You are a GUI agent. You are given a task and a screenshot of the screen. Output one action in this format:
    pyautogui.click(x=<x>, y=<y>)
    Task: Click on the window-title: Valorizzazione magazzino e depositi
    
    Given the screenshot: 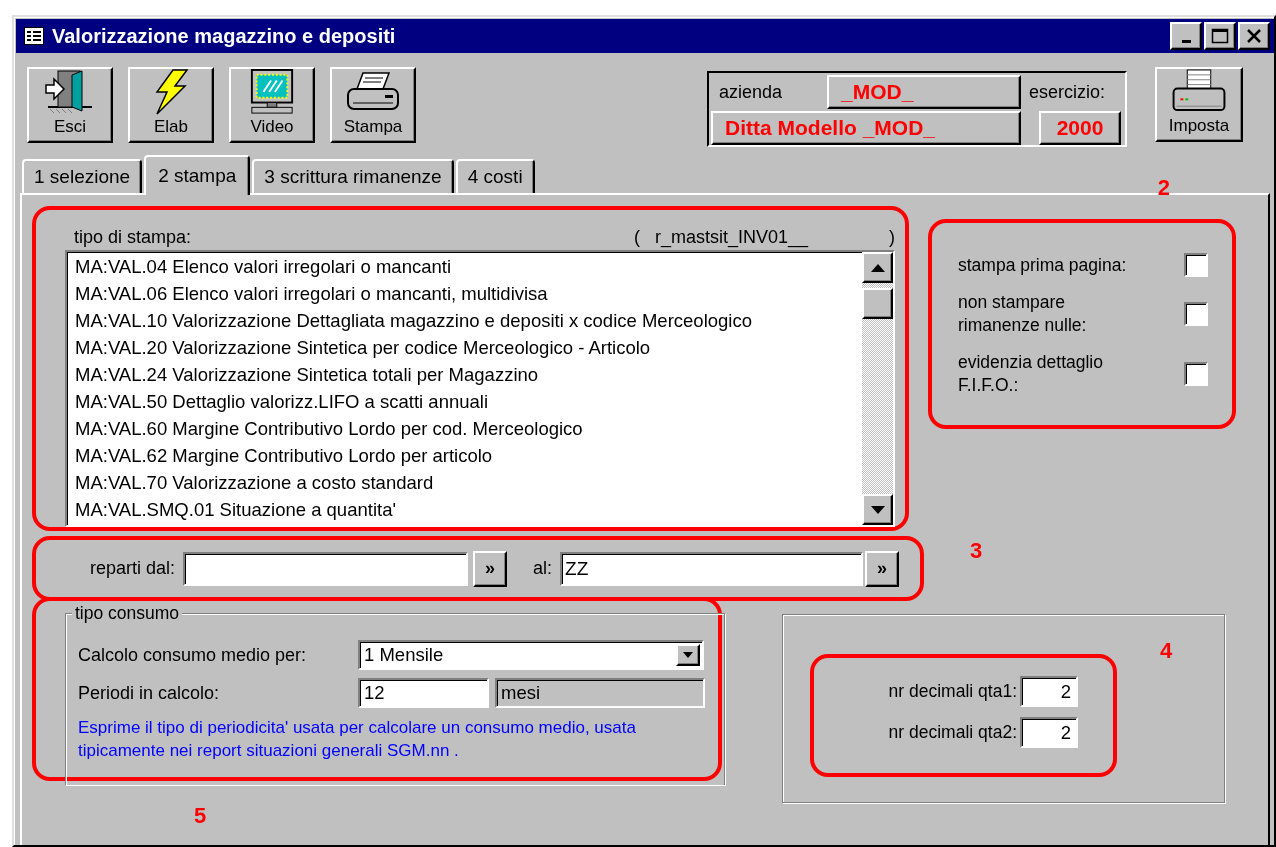 What is the action you would take?
    pyautogui.click(x=224, y=36)
    